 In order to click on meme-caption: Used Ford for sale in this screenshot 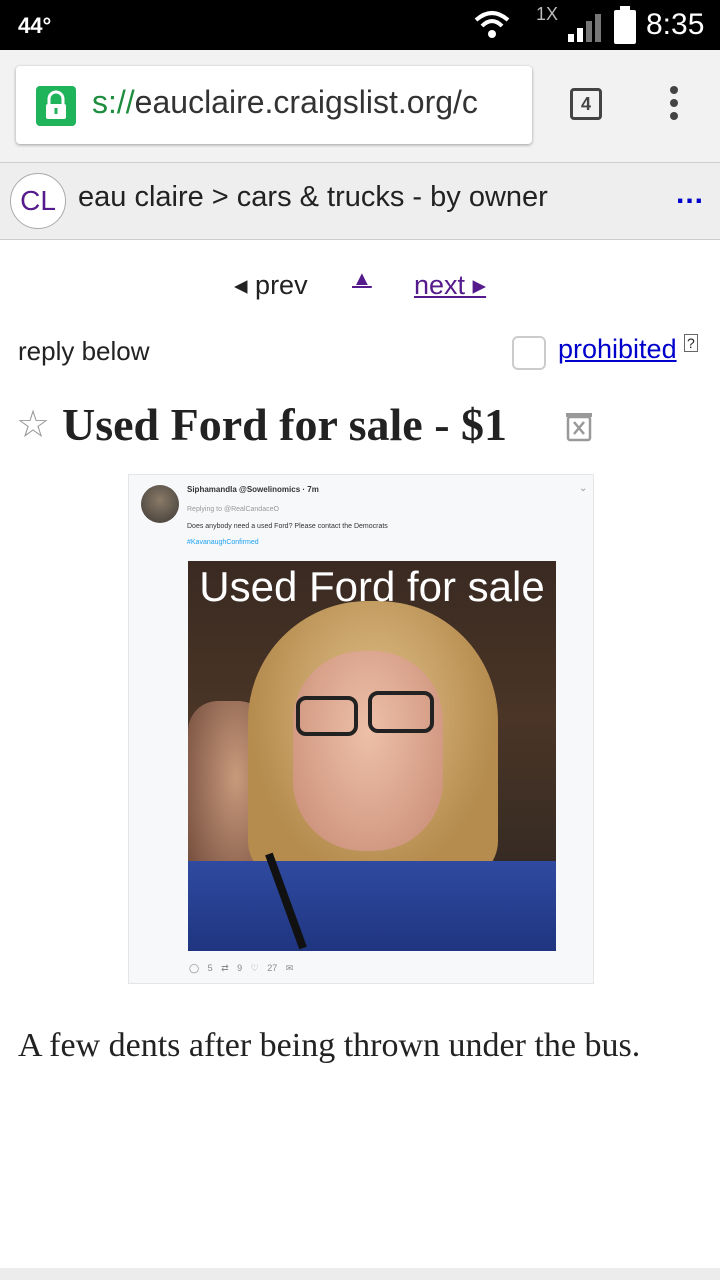, I will do `click(372, 586)`.